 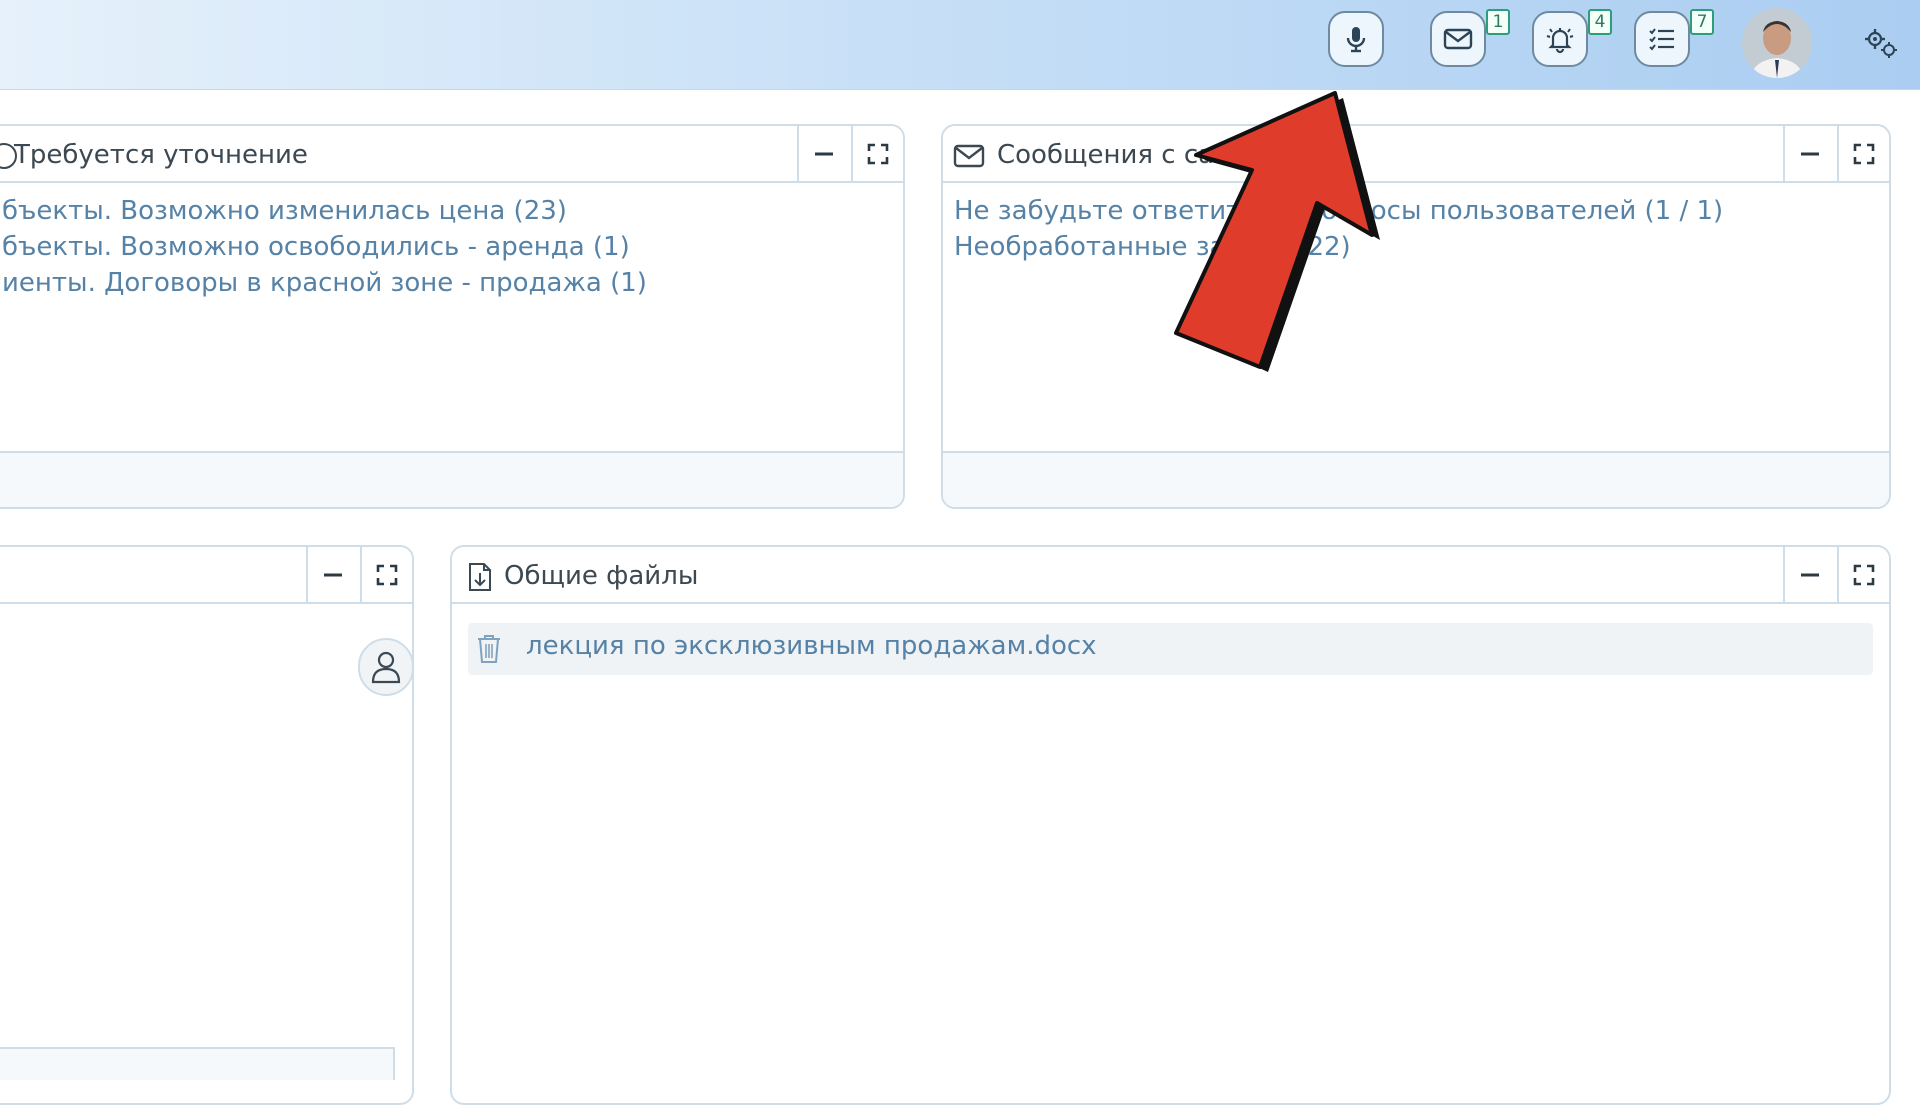 What do you see at coordinates (1421, 247) in the screenshot?
I see `list-item: Необработанные заявки (22)` at bounding box center [1421, 247].